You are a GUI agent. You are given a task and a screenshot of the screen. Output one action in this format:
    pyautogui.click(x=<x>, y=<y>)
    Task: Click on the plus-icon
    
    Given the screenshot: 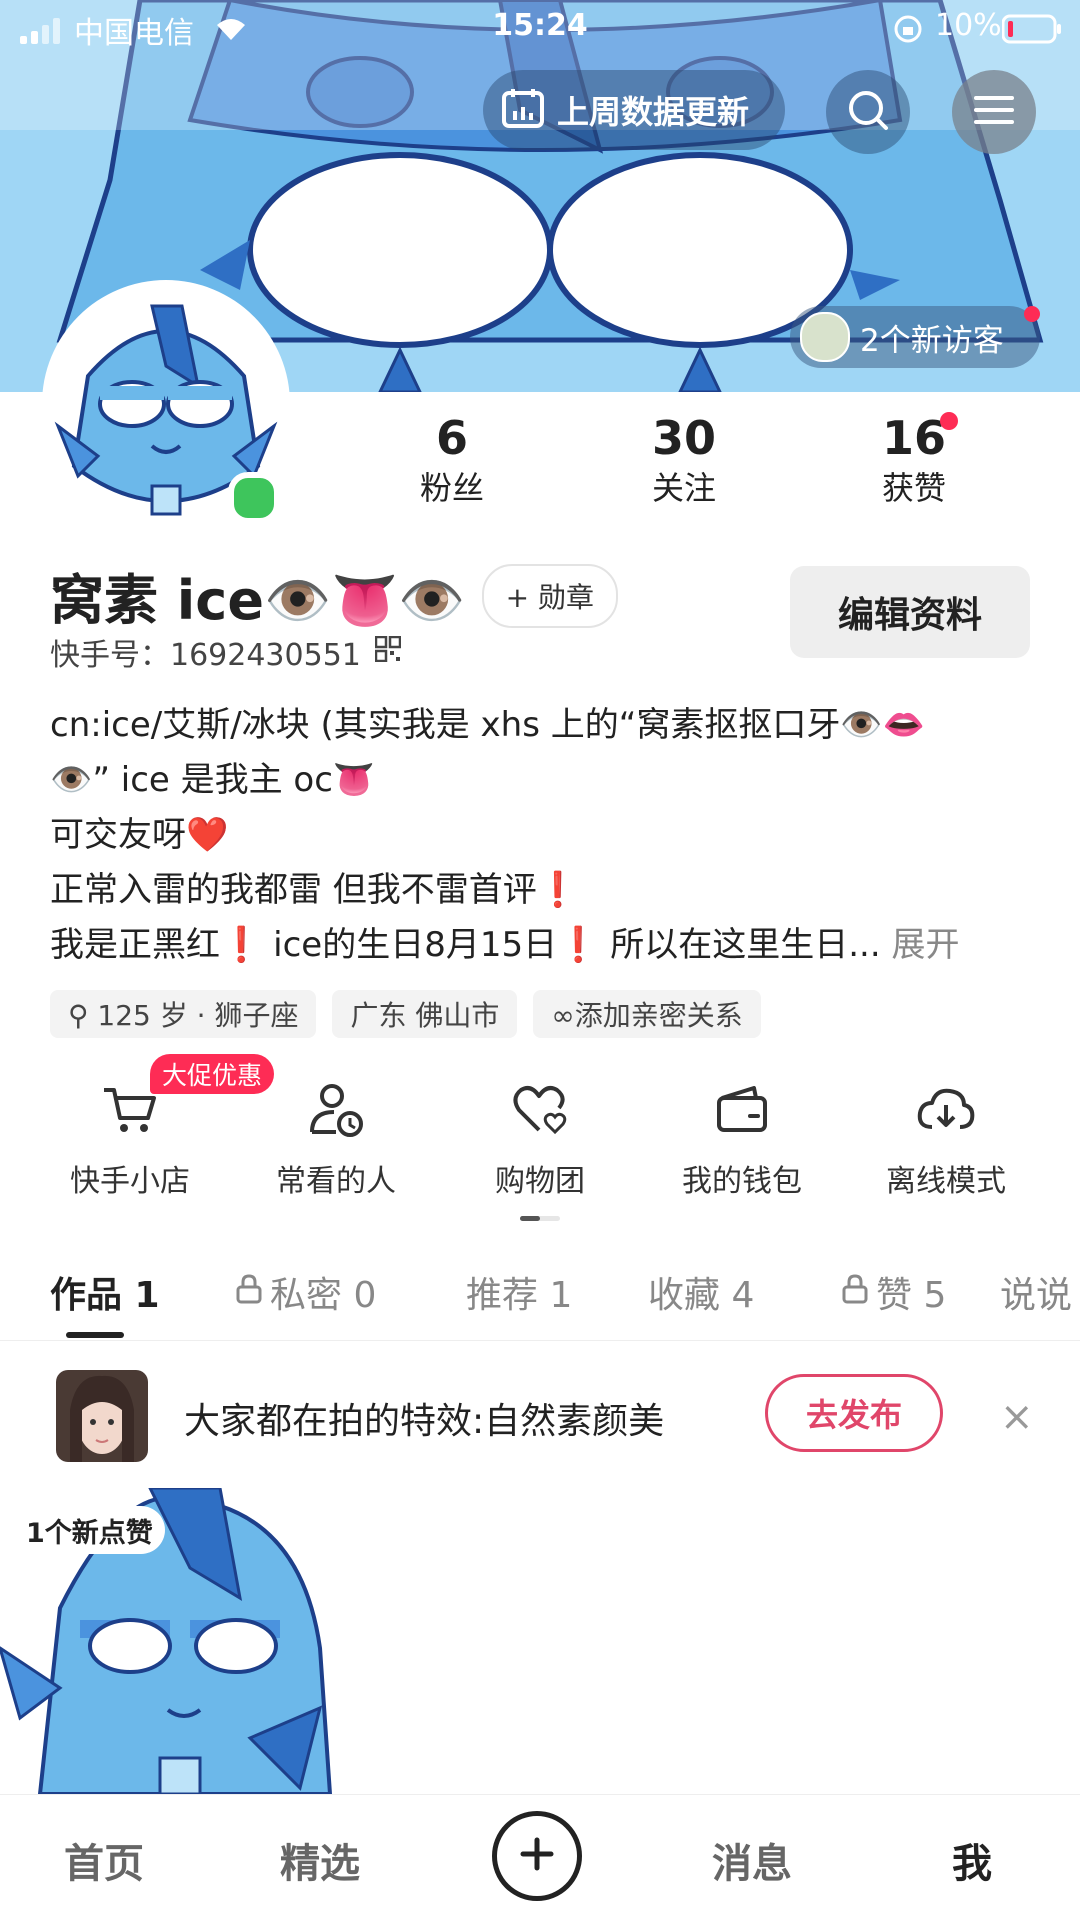 What is the action you would take?
    pyautogui.click(x=537, y=1856)
    